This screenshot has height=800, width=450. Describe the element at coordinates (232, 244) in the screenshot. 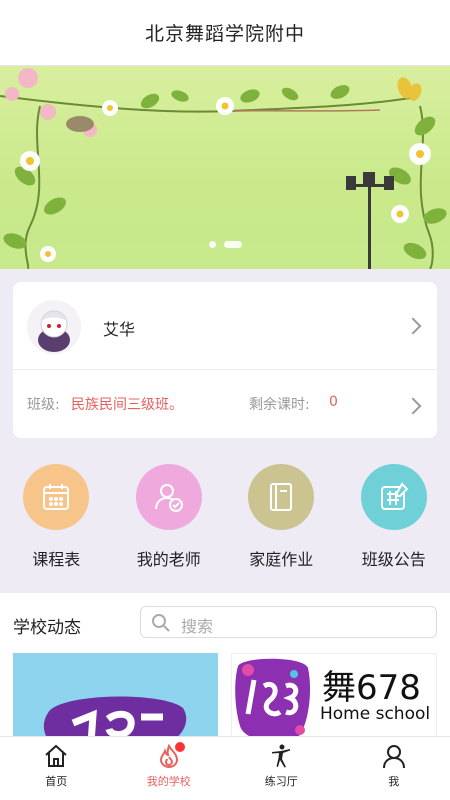

I see `carousel-dot-active` at that location.